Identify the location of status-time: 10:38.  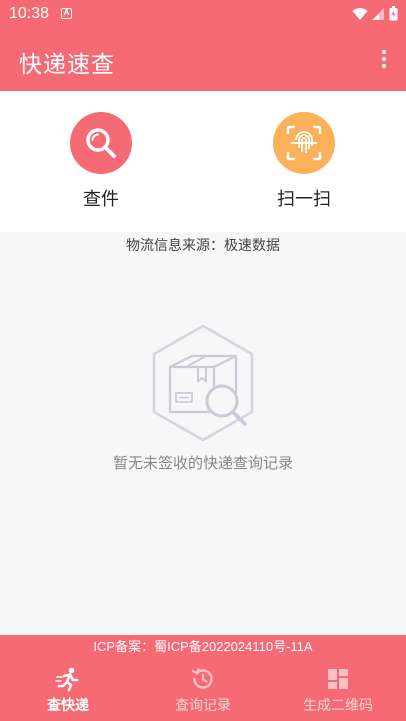
(29, 13).